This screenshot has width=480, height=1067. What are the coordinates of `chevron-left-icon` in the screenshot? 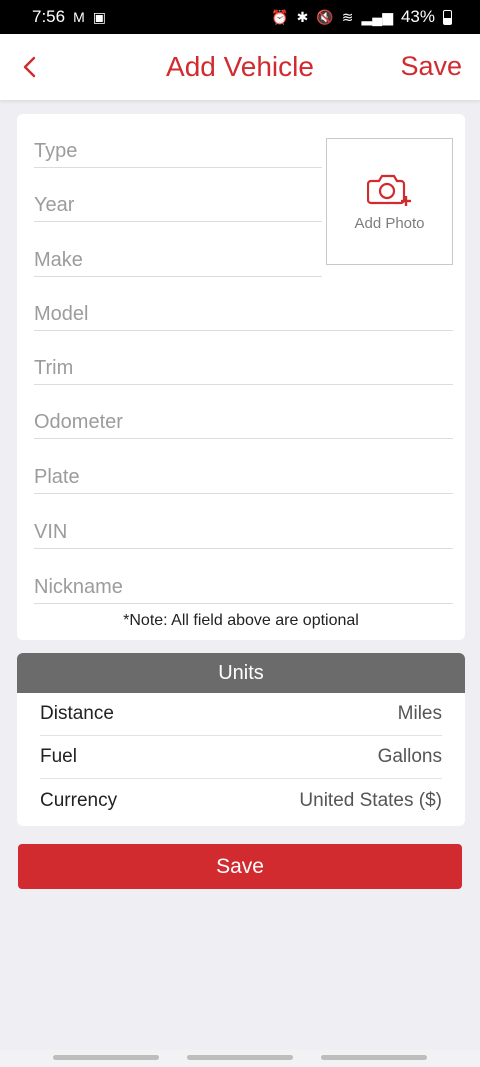 It's located at (29, 67).